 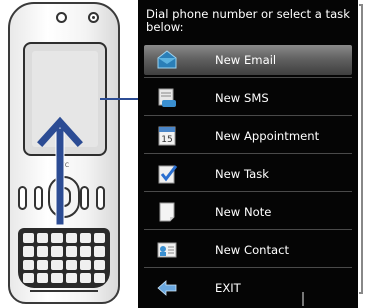 What do you see at coordinates (93, 17) in the screenshot?
I see `phone-camera-icon` at bounding box center [93, 17].